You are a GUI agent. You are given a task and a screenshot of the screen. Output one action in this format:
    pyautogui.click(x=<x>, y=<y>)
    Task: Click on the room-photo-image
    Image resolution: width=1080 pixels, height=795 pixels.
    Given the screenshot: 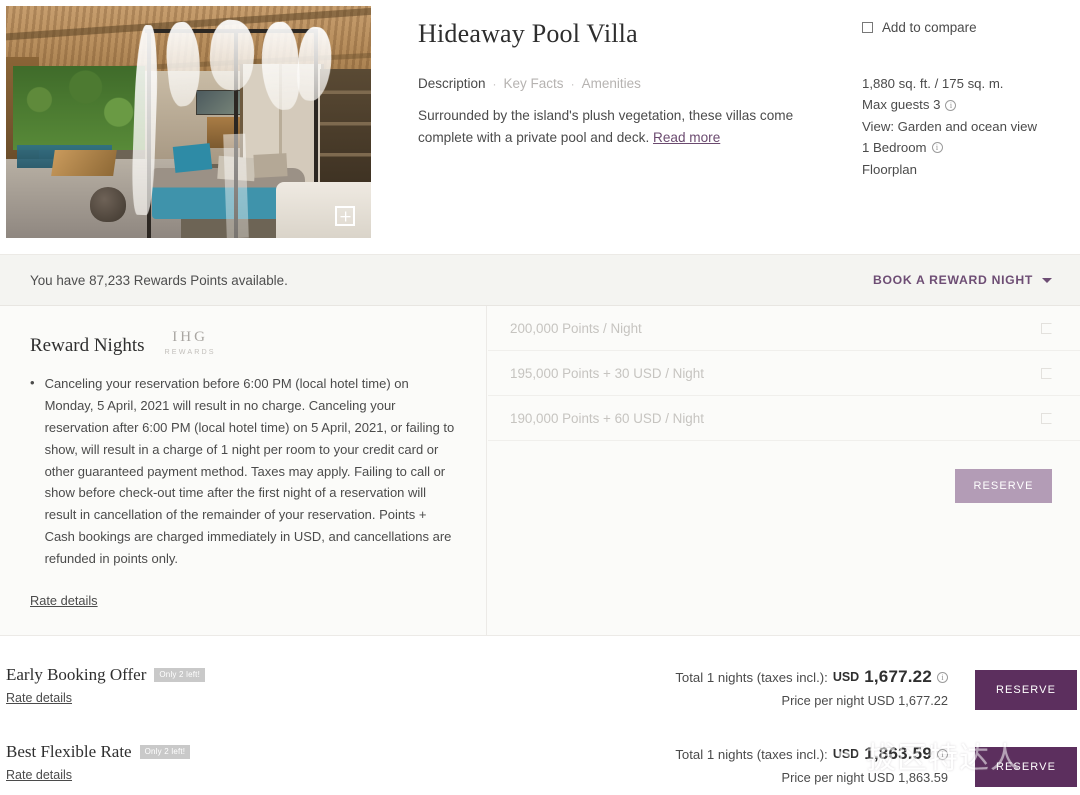 What is the action you would take?
    pyautogui.click(x=188, y=122)
    